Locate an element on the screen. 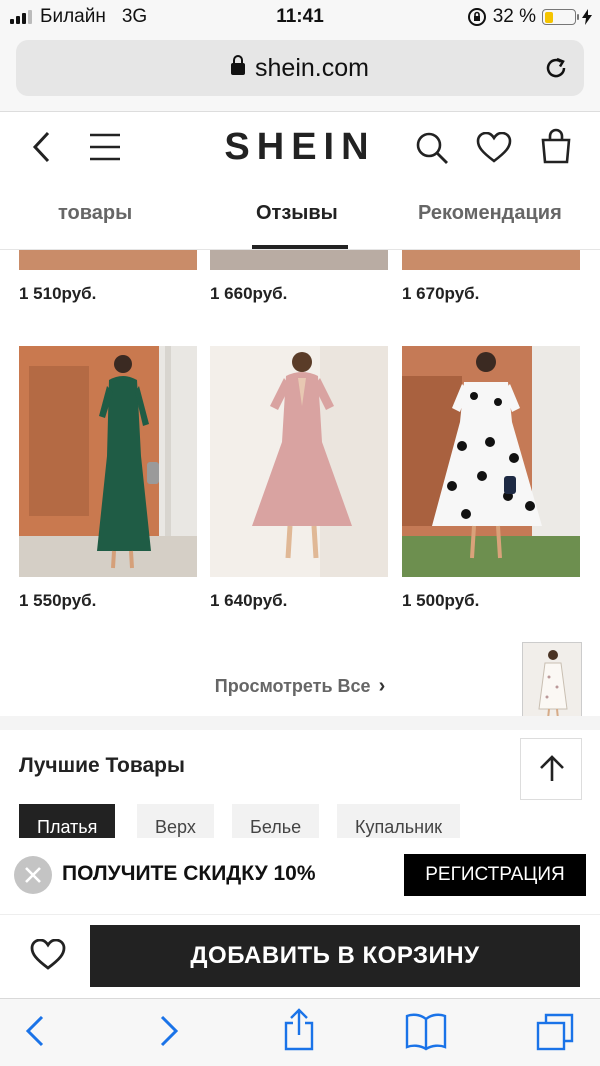 This screenshot has height=1066, width=600. add-to-cart-button: ДОБАВИТЬ В КОРЗИНУ is located at coordinates (335, 956).